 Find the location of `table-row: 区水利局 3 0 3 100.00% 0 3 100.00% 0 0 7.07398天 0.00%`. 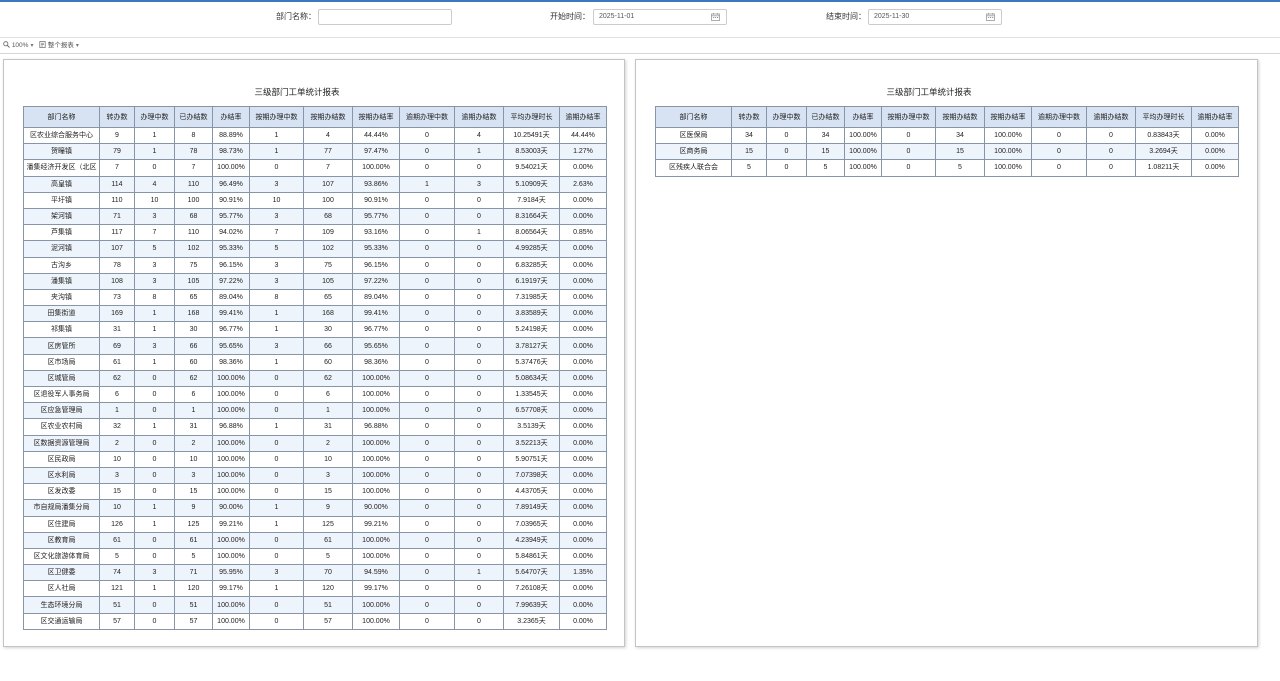

table-row: 区水利局 3 0 3 100.00% 0 3 100.00% 0 0 7.07398天 0.00% is located at coordinates (315, 475).